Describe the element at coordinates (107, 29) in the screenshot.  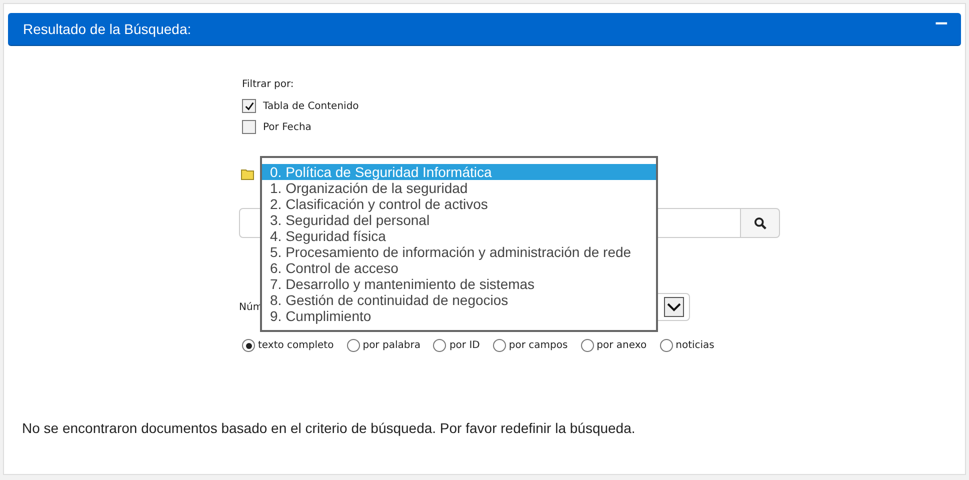
I see `panel-title: Resultado de la Búsqueda:` at that location.